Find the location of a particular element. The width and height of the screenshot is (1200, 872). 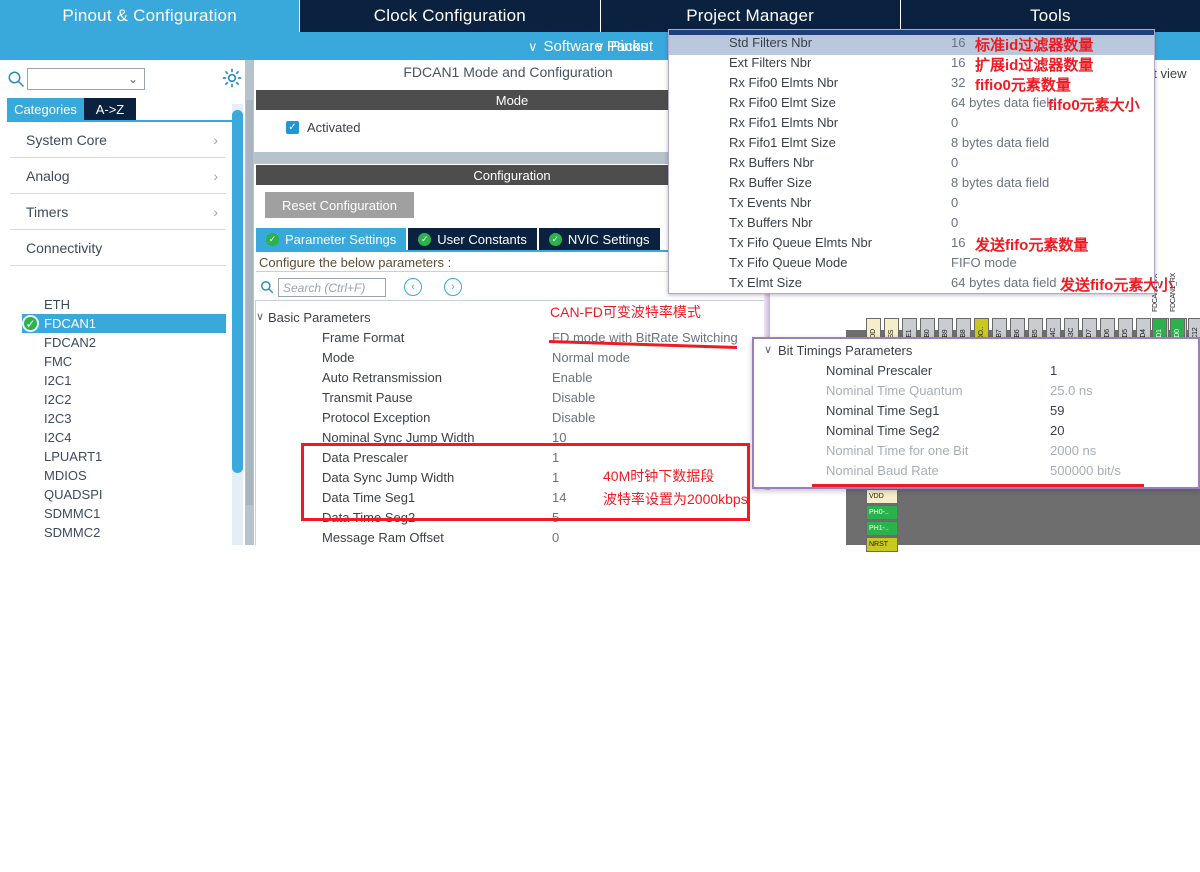

parameter-value: 20 is located at coordinates (1057, 430).